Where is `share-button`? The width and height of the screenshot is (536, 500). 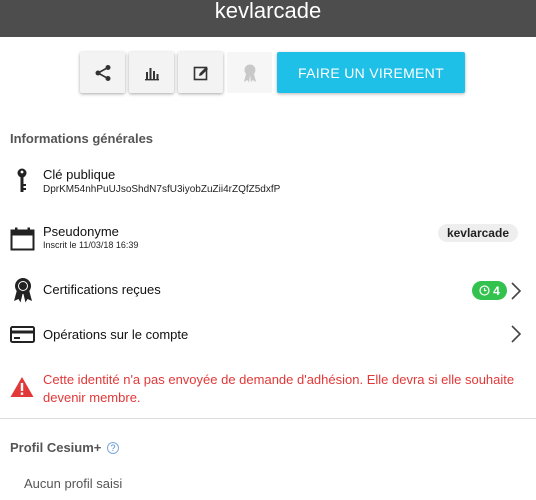
share-button is located at coordinates (102, 72).